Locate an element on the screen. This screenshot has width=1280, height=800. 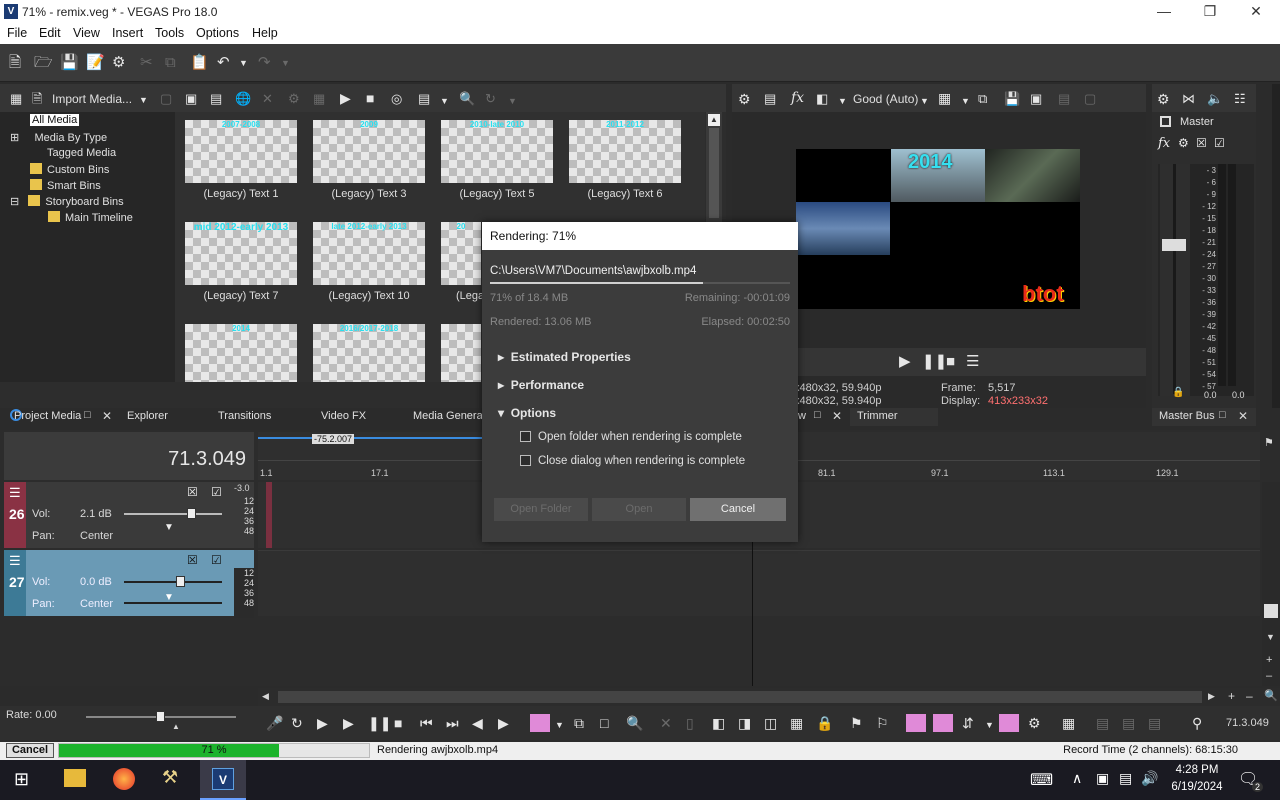
media-thumb is located at coordinates (461, 353).